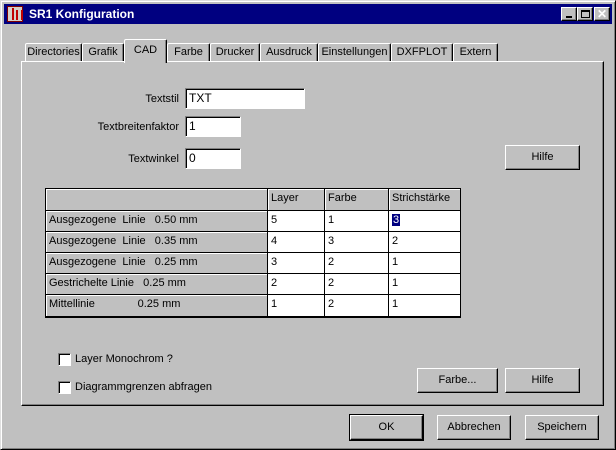  What do you see at coordinates (157, 242) in the screenshot?
I see `grid-row-label: Ausgezogene Linie 0.35 mm` at bounding box center [157, 242].